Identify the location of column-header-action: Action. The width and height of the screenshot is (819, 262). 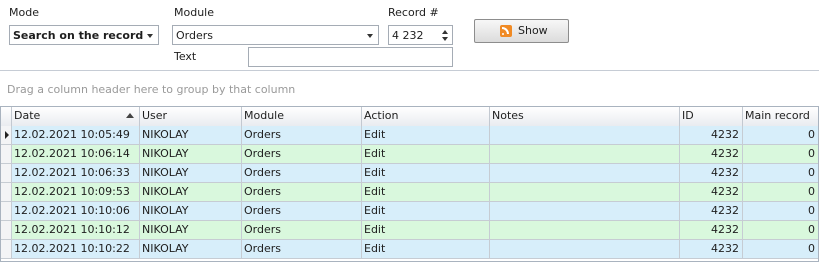
(426, 116).